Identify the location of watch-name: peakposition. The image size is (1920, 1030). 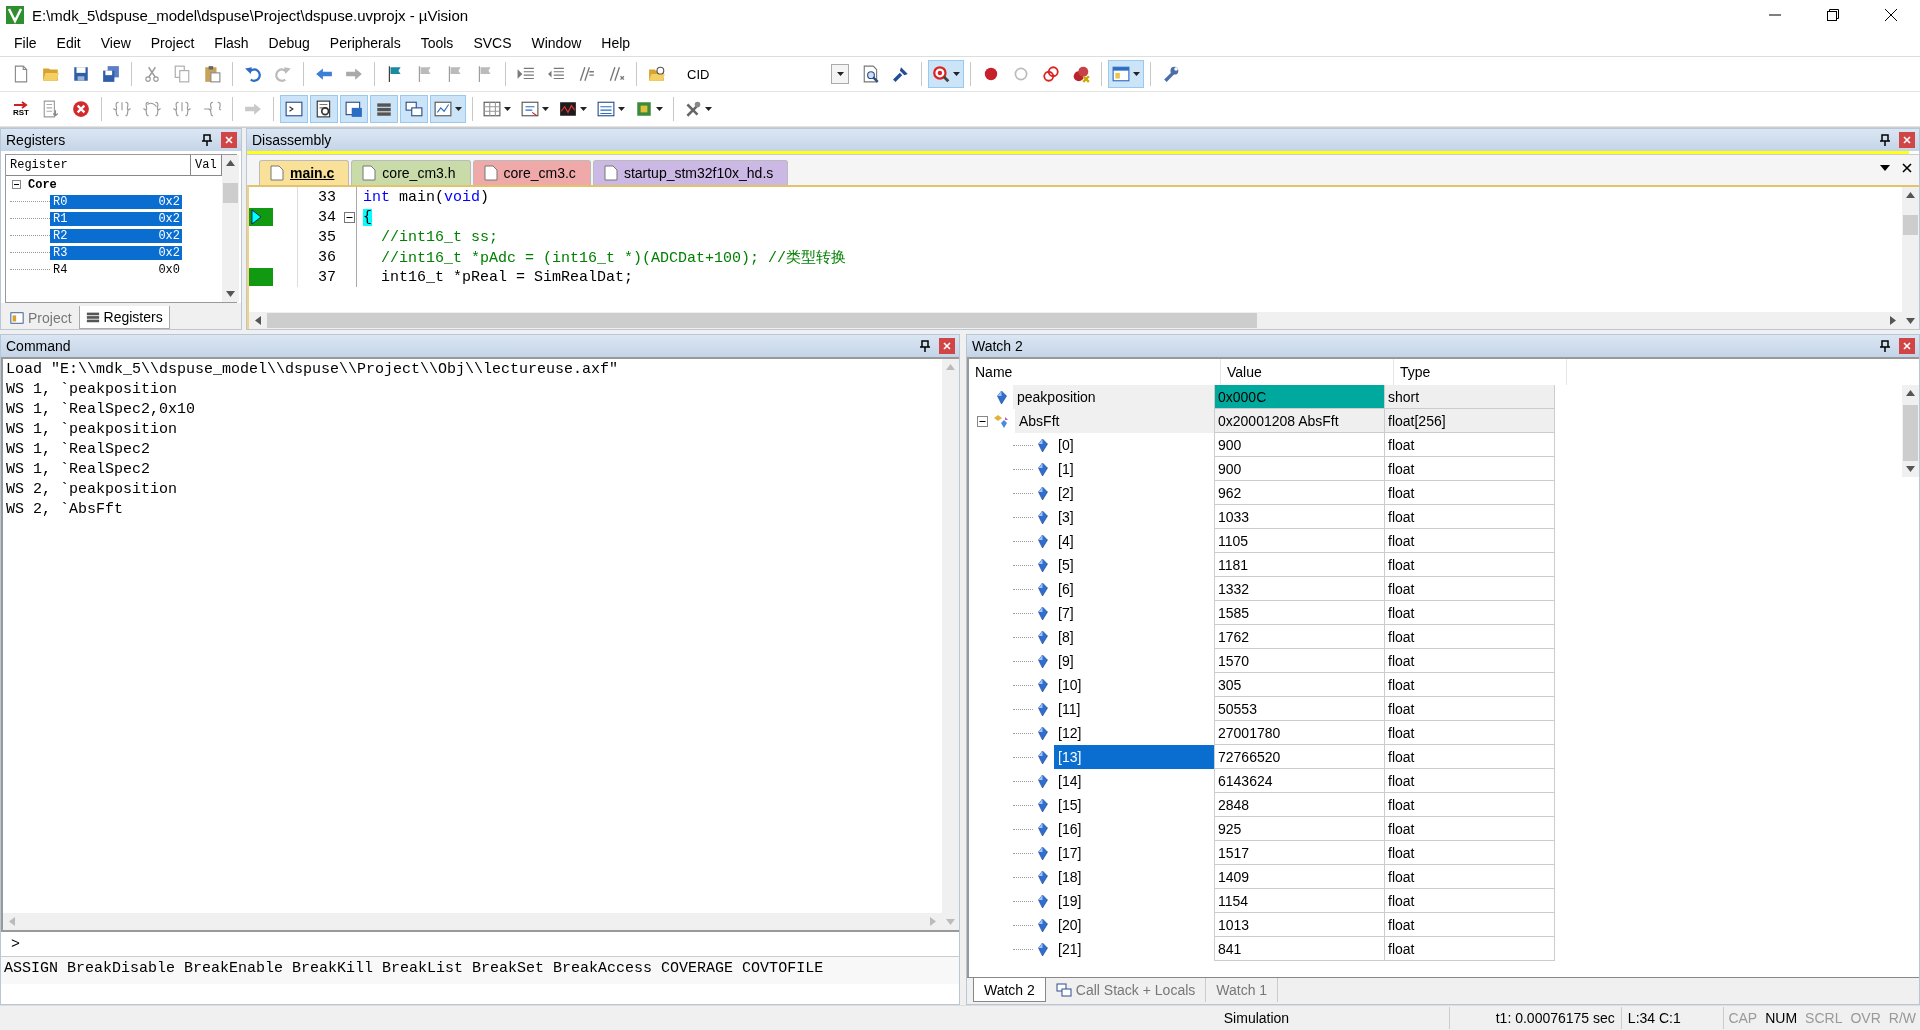
(1113, 397).